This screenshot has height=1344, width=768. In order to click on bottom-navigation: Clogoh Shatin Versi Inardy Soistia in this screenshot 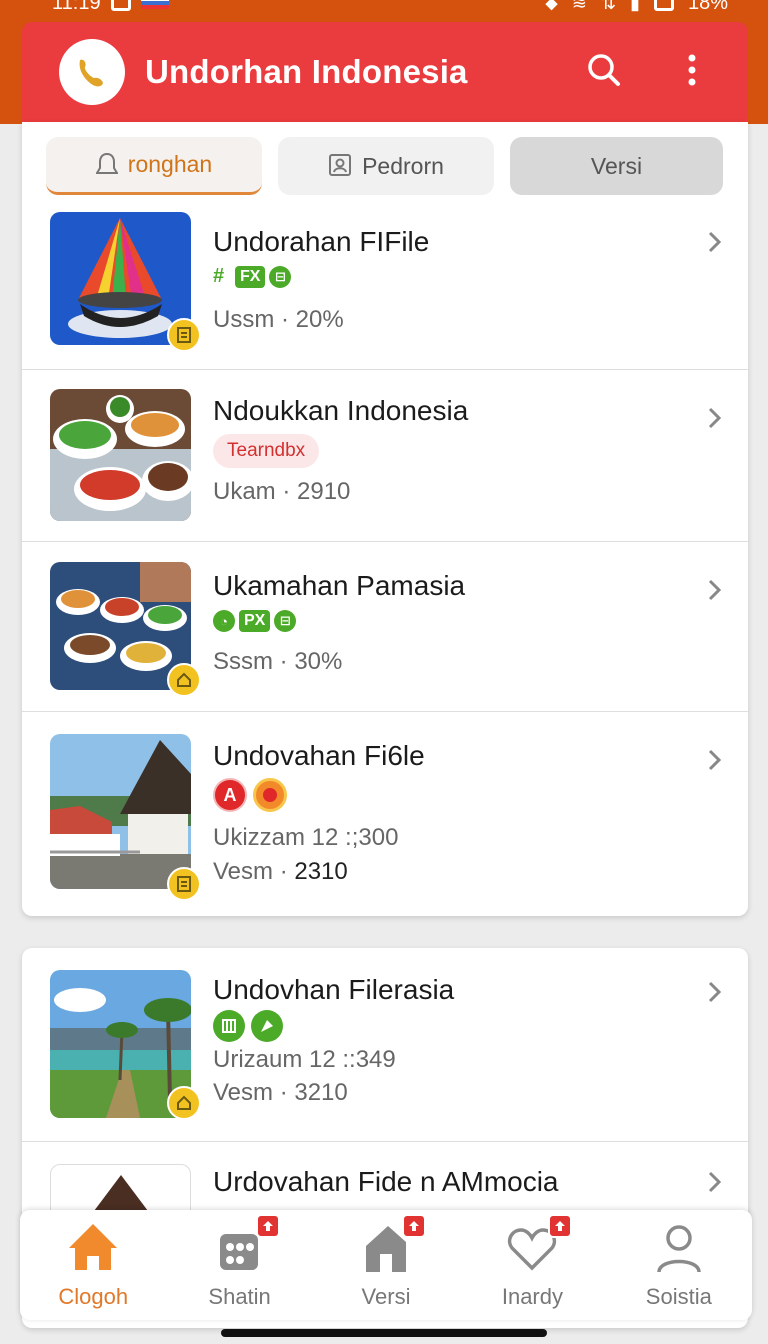, I will do `click(386, 1265)`.